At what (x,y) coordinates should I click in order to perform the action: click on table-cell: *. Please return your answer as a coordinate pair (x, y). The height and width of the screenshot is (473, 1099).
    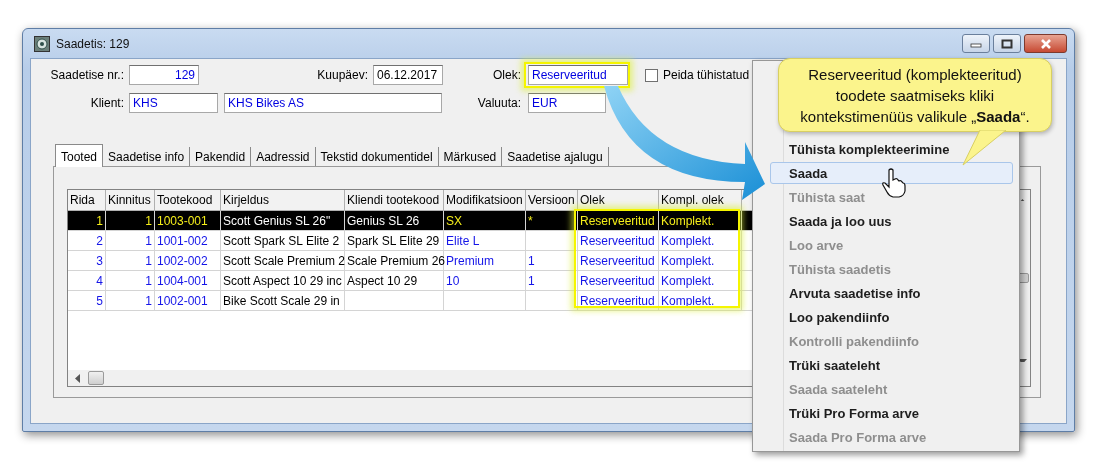
    Looking at the image, I should click on (552, 220).